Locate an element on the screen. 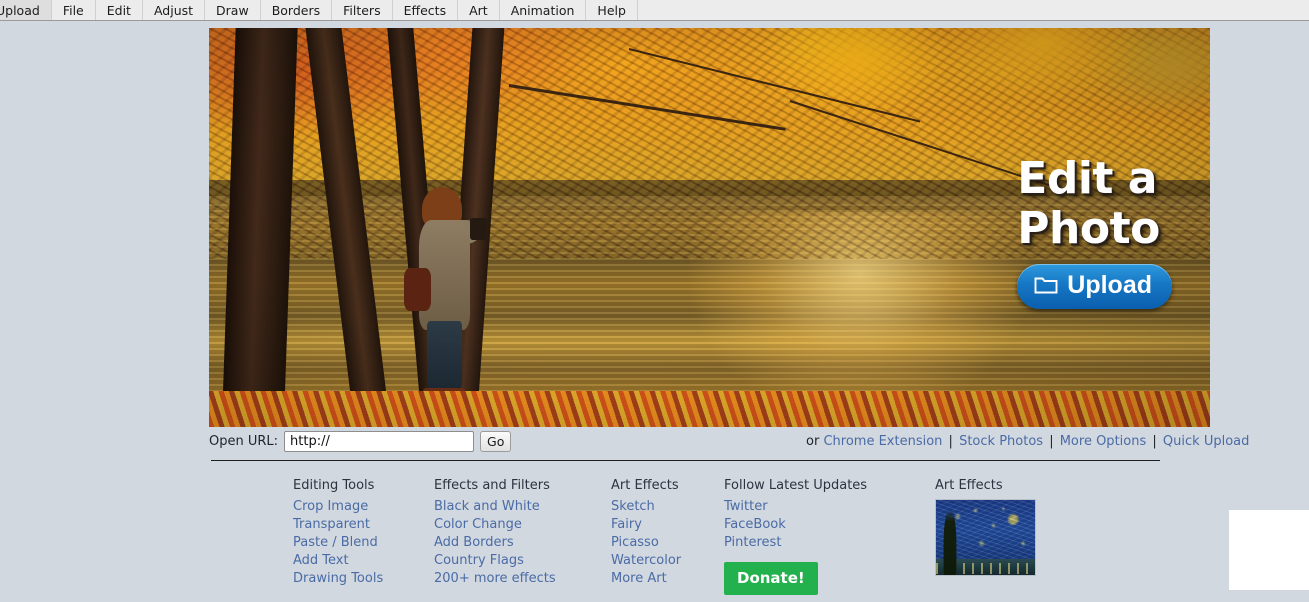 The width and height of the screenshot is (1309, 602). menu-item-label: Filters is located at coordinates (362, 10).